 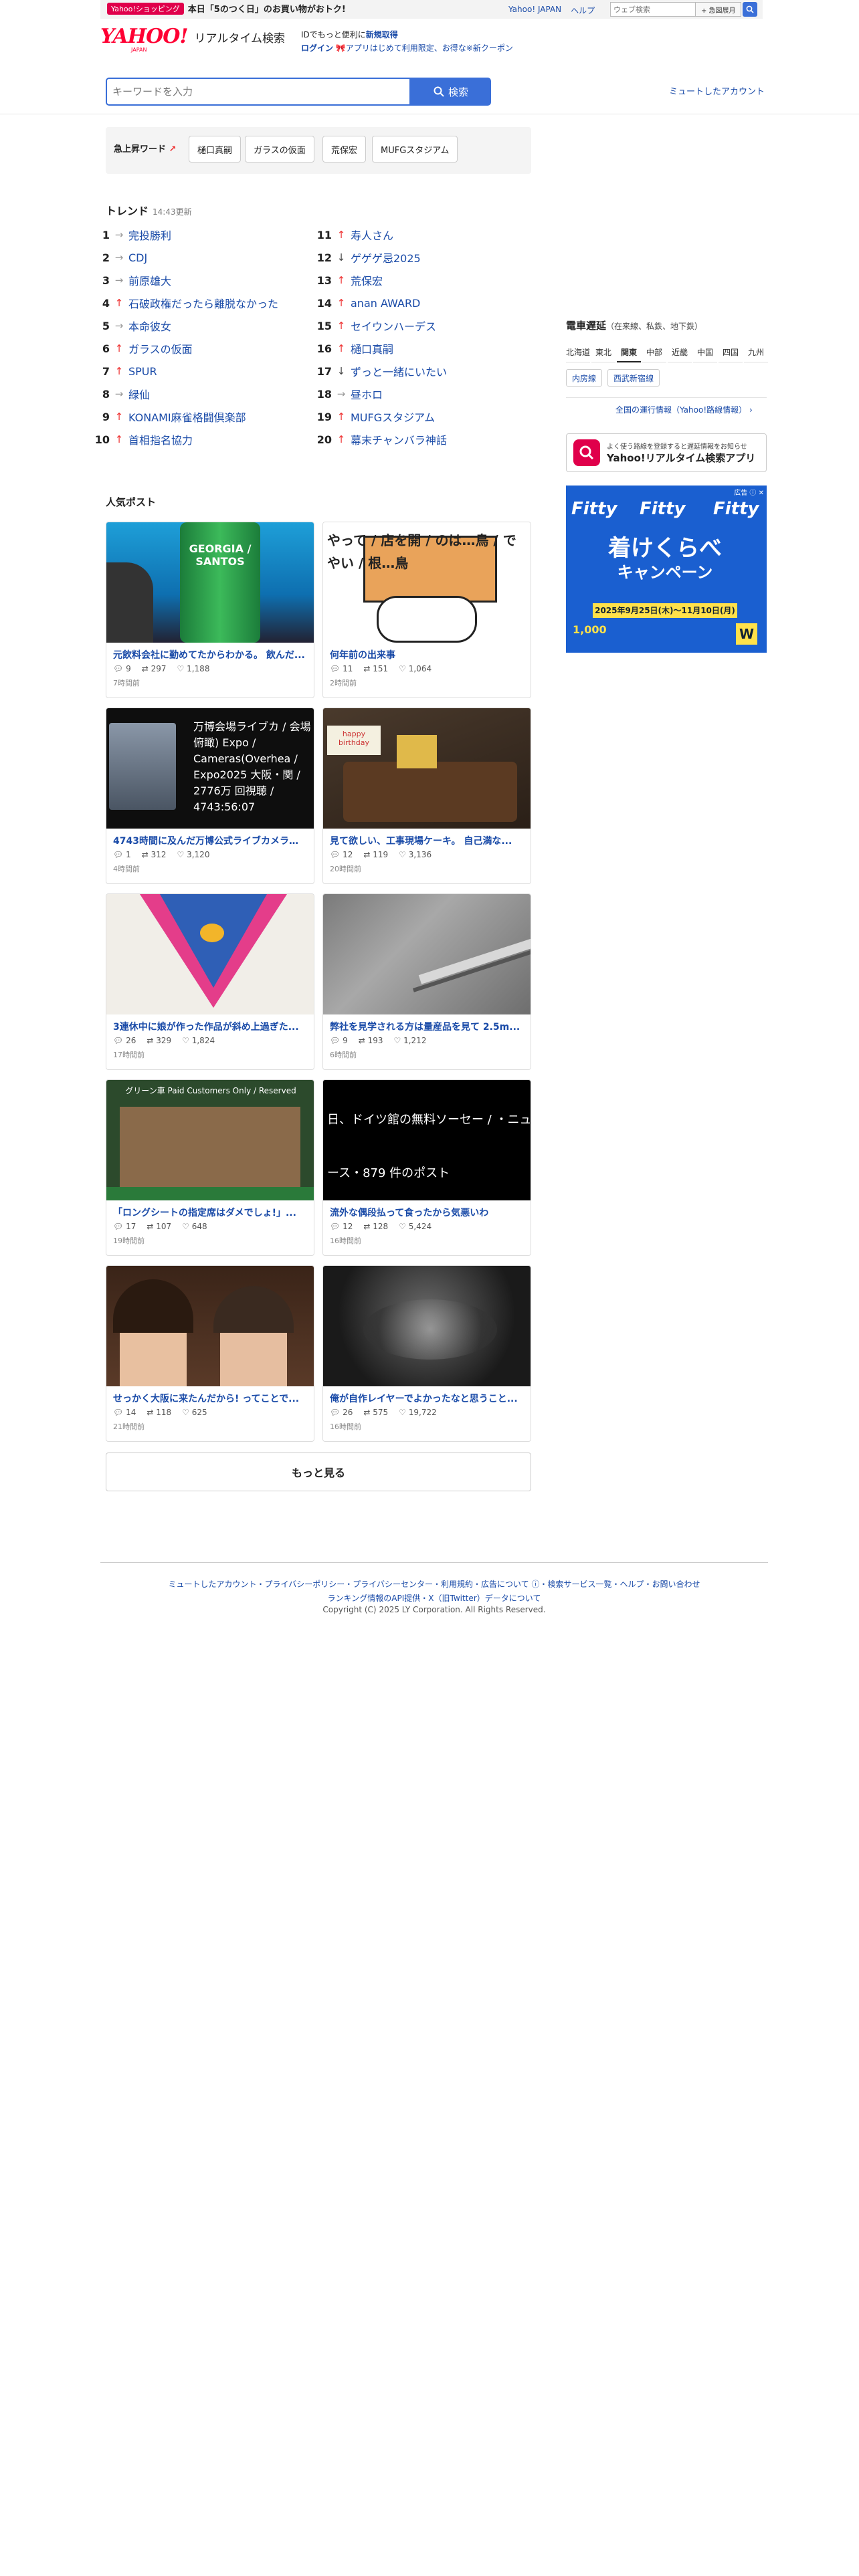 I want to click on trend-item: 7 ↑ SPUR, so click(x=124, y=371).